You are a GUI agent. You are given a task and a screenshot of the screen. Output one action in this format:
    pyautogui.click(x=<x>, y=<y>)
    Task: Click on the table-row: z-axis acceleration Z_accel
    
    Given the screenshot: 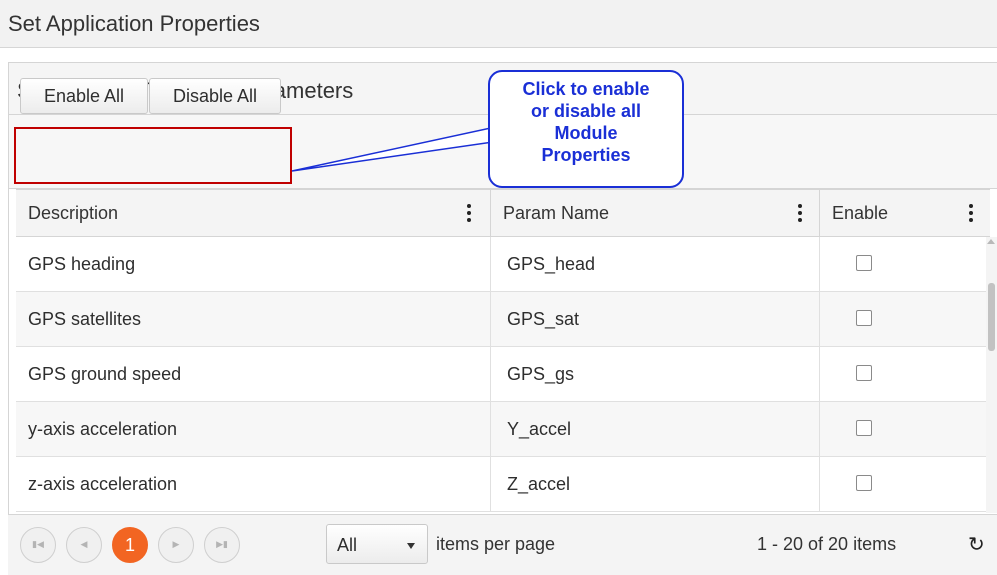 What is the action you would take?
    pyautogui.click(x=503, y=484)
    